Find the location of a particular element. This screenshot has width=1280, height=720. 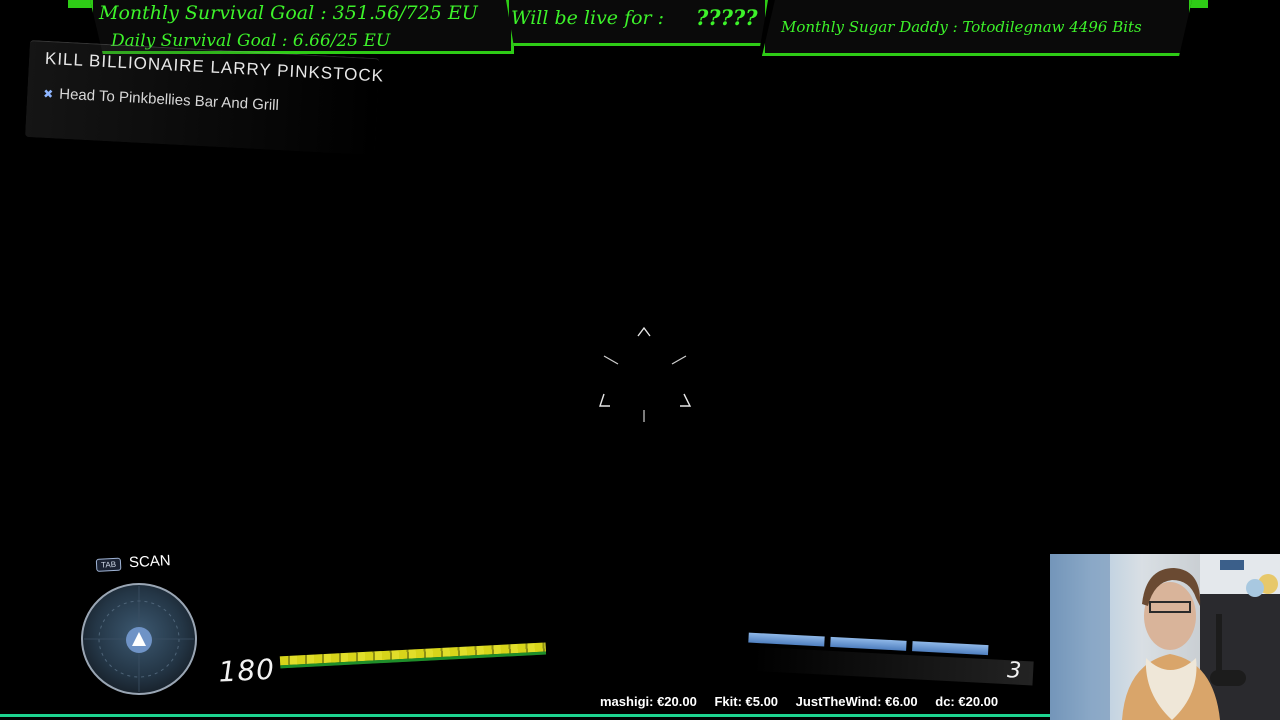

ammo-segments is located at coordinates (895, 641).